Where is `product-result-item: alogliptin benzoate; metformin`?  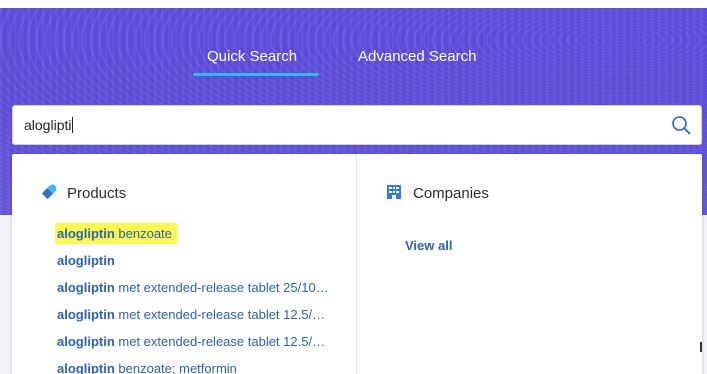 product-result-item: alogliptin benzoate; metformin is located at coordinates (193, 367).